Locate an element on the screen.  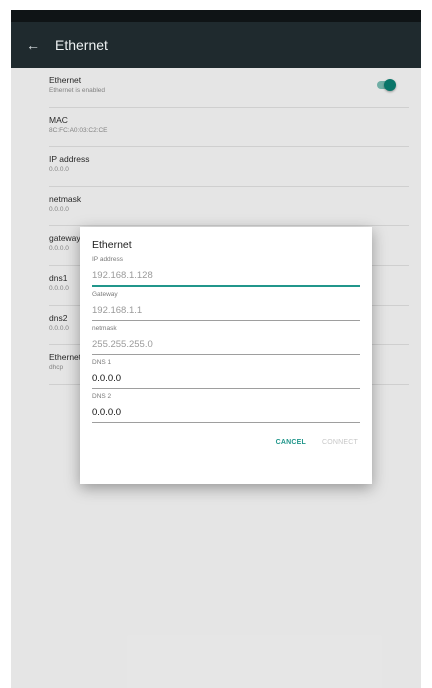
back-arrow-icon: ← is located at coordinates (33, 45).